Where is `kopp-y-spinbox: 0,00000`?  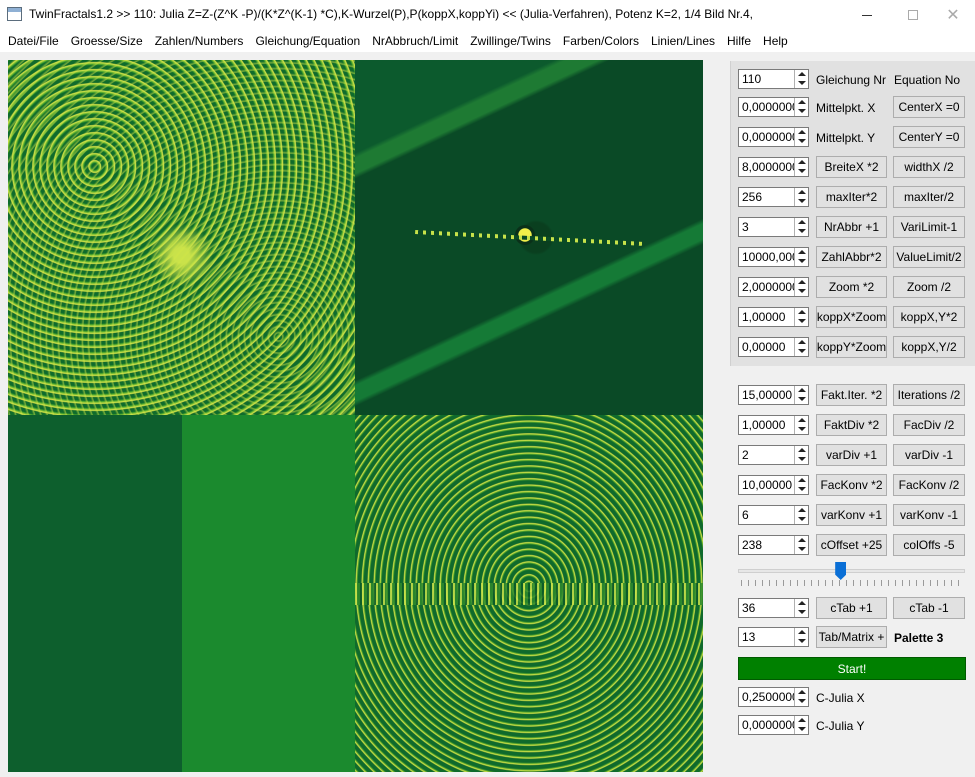
kopp-y-spinbox: 0,00000 is located at coordinates (773, 347).